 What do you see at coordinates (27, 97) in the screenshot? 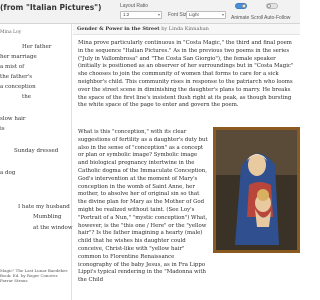
I see `poem-line: the` at bounding box center [27, 97].